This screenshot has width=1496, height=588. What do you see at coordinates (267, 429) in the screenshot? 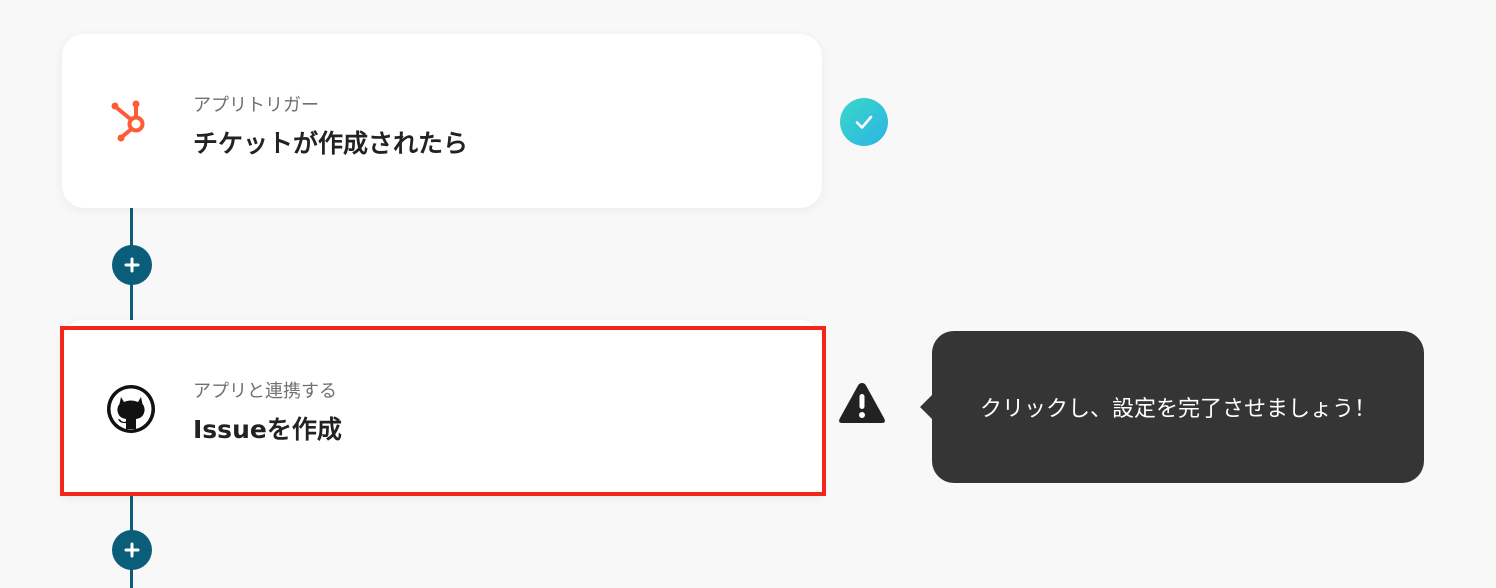
I see `step-title: Issueを作成` at bounding box center [267, 429].